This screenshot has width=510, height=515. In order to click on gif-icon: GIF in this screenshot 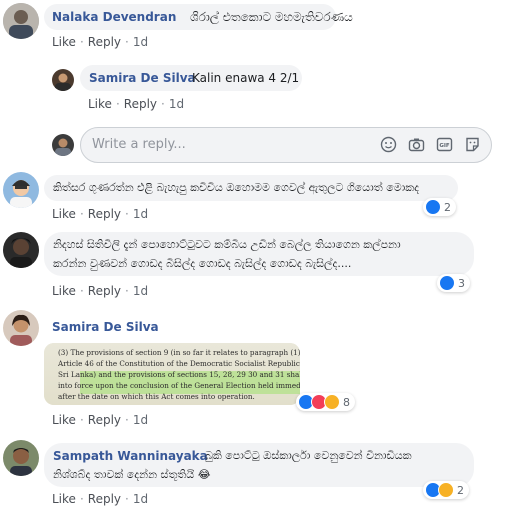, I will do `click(444, 144)`.